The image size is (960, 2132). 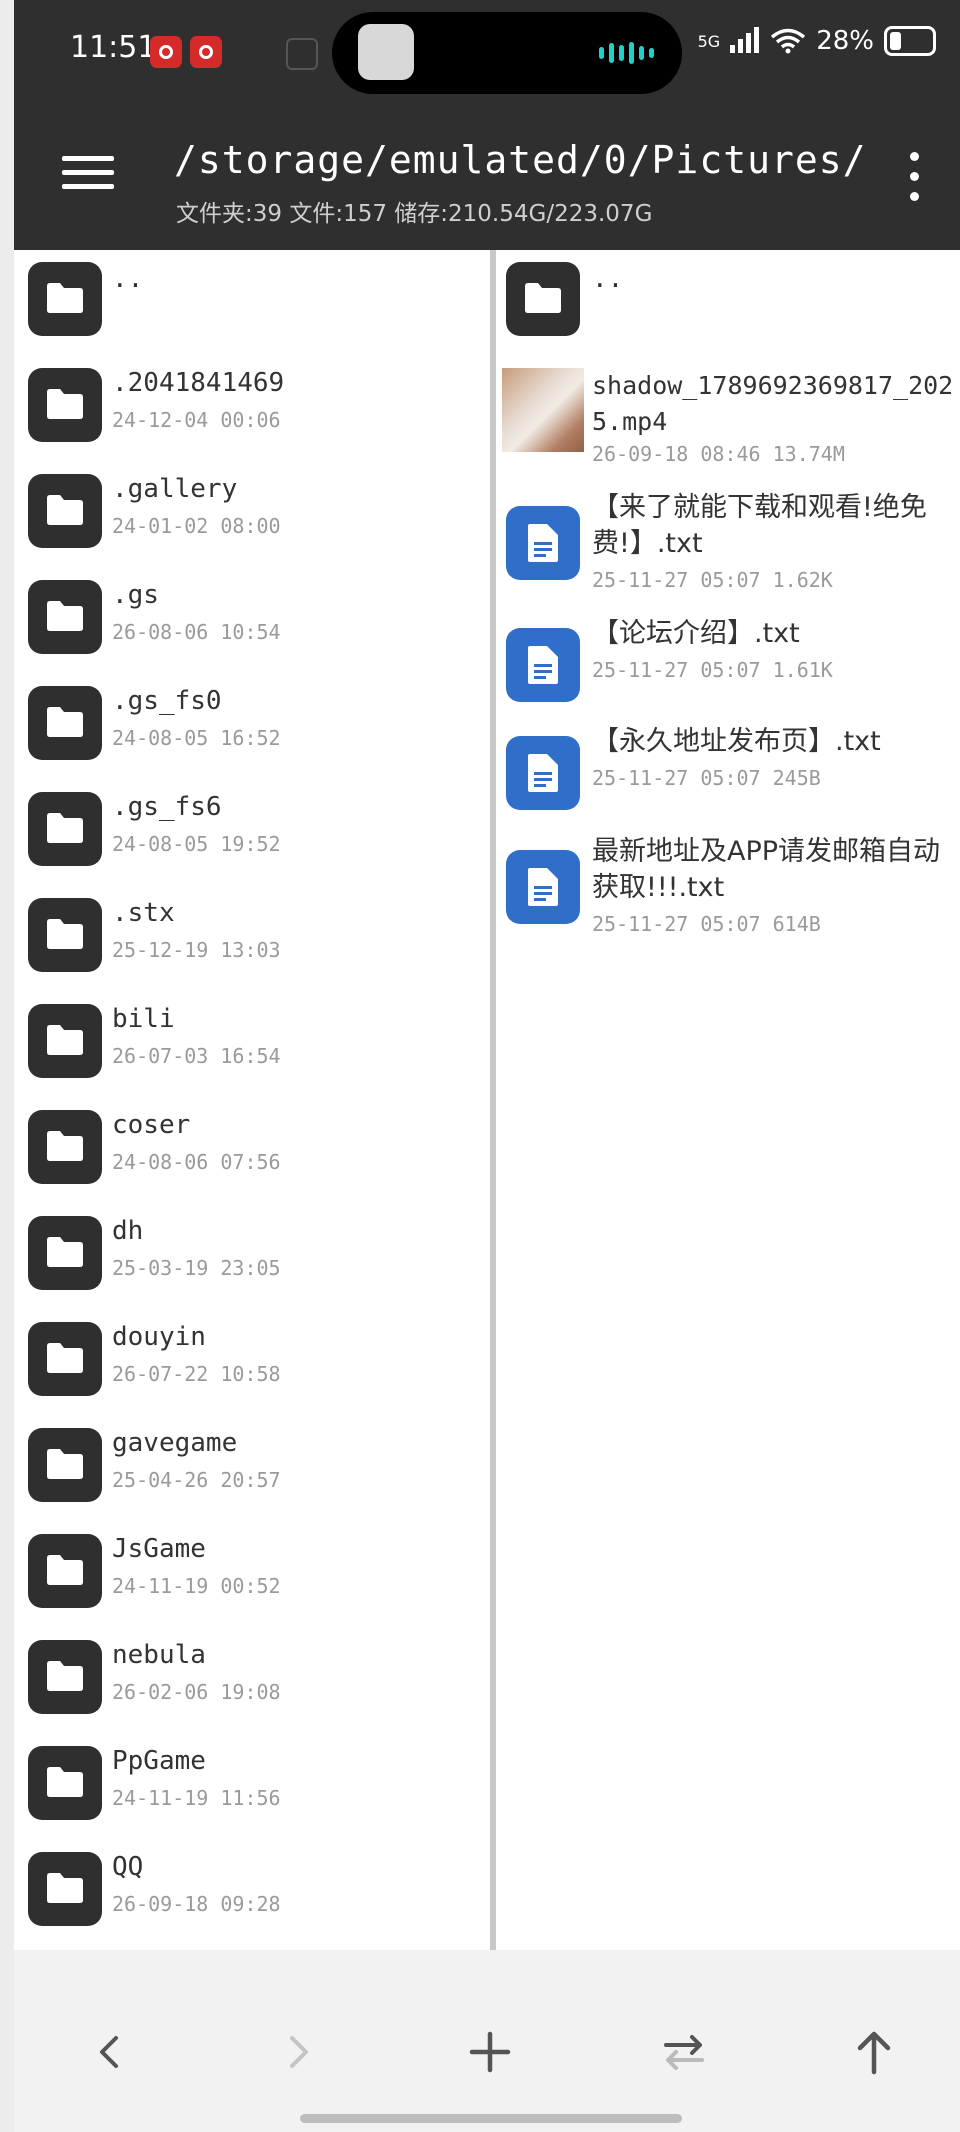 I want to click on plus-icon, so click(x=490, y=2052).